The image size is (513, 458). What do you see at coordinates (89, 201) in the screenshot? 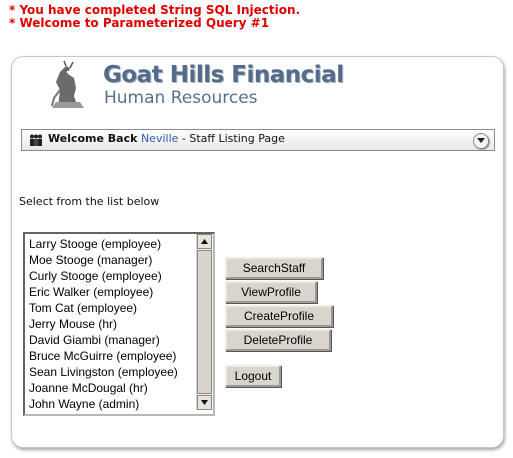
I see `select-instruction: Select from the list below` at bounding box center [89, 201].